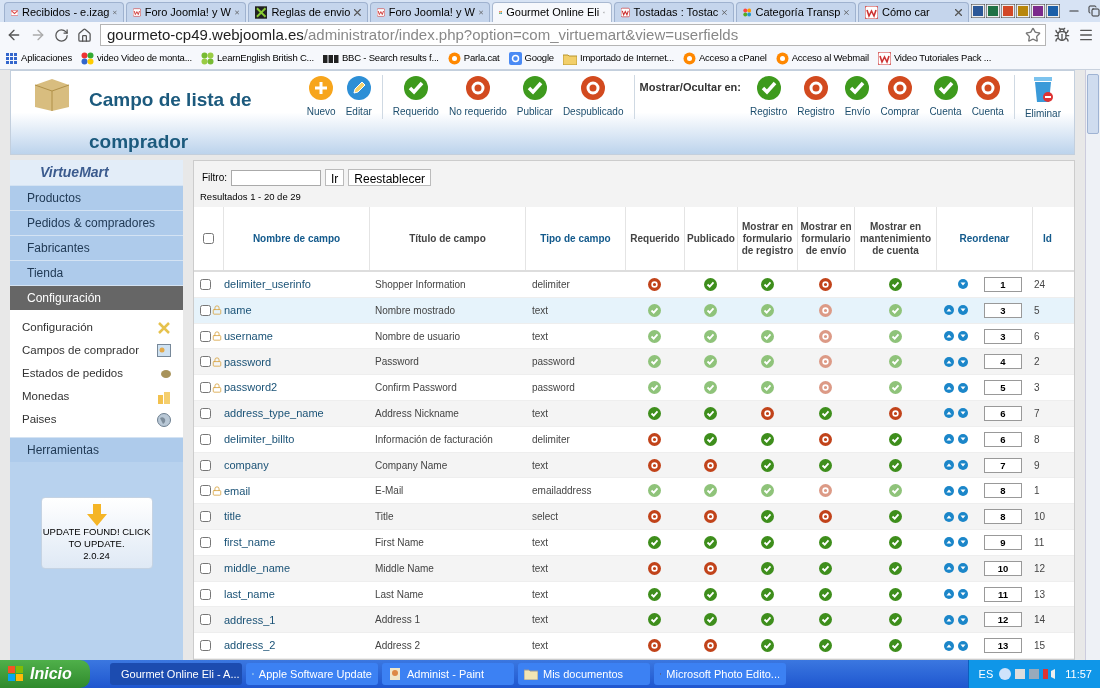 This screenshot has width=1100, height=688. Describe the element at coordinates (96, 350) in the screenshot. I see `sidebar-item: Campos de comprador` at that location.